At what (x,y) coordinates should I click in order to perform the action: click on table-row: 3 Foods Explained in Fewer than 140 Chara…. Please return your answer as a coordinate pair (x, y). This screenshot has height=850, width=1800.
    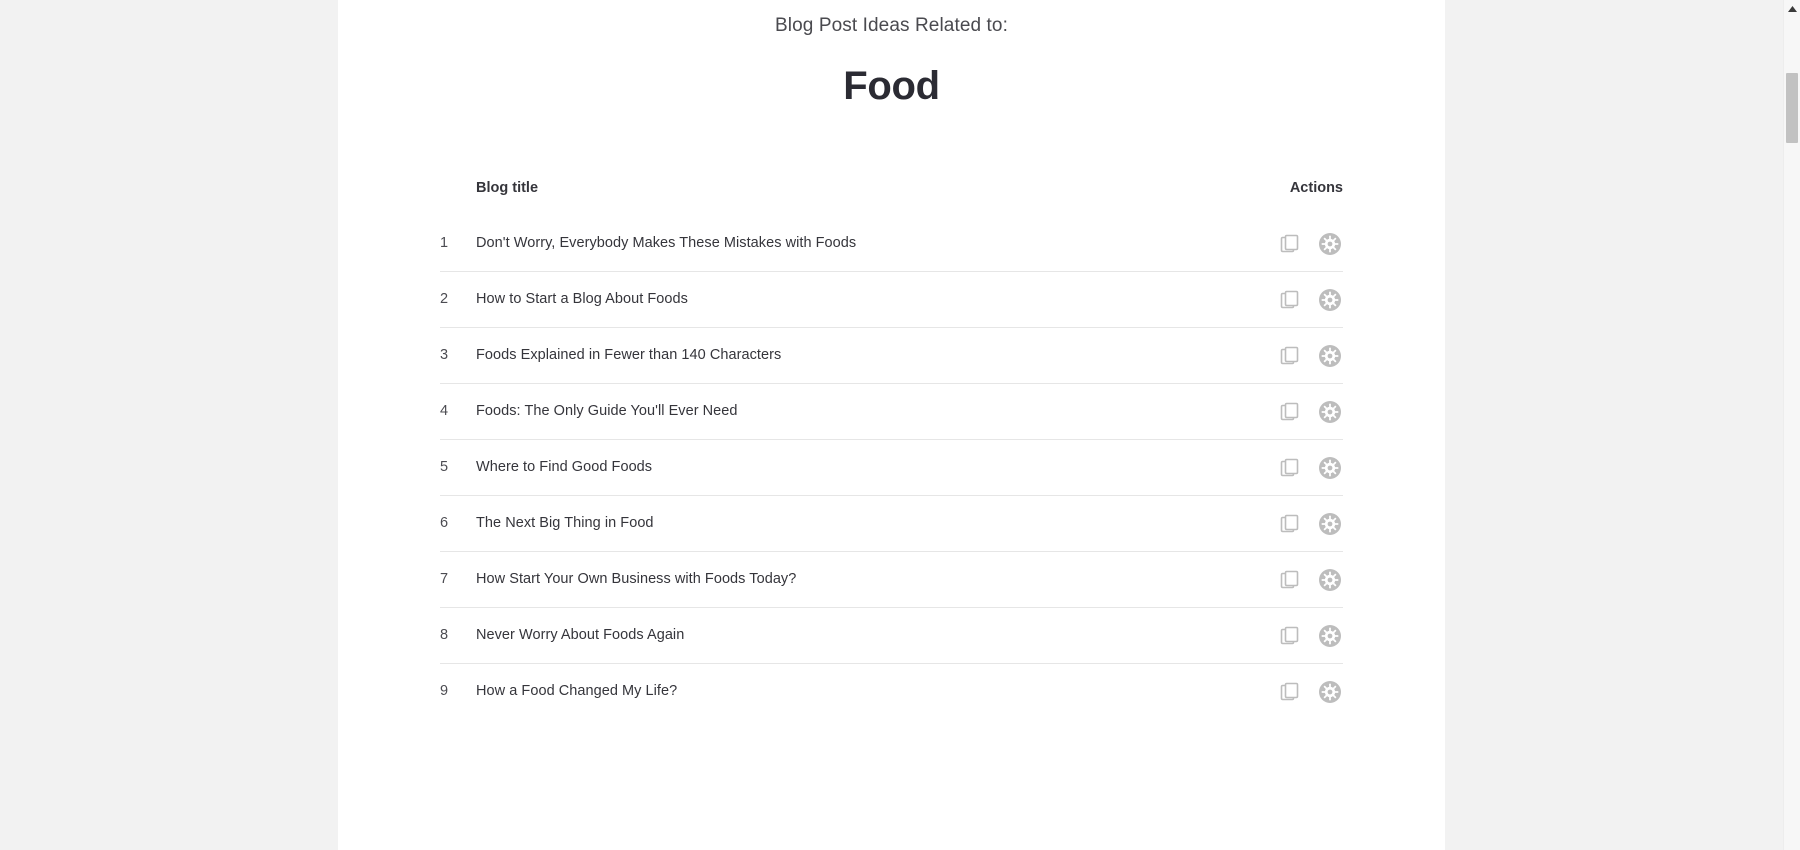
    Looking at the image, I should click on (891, 355).